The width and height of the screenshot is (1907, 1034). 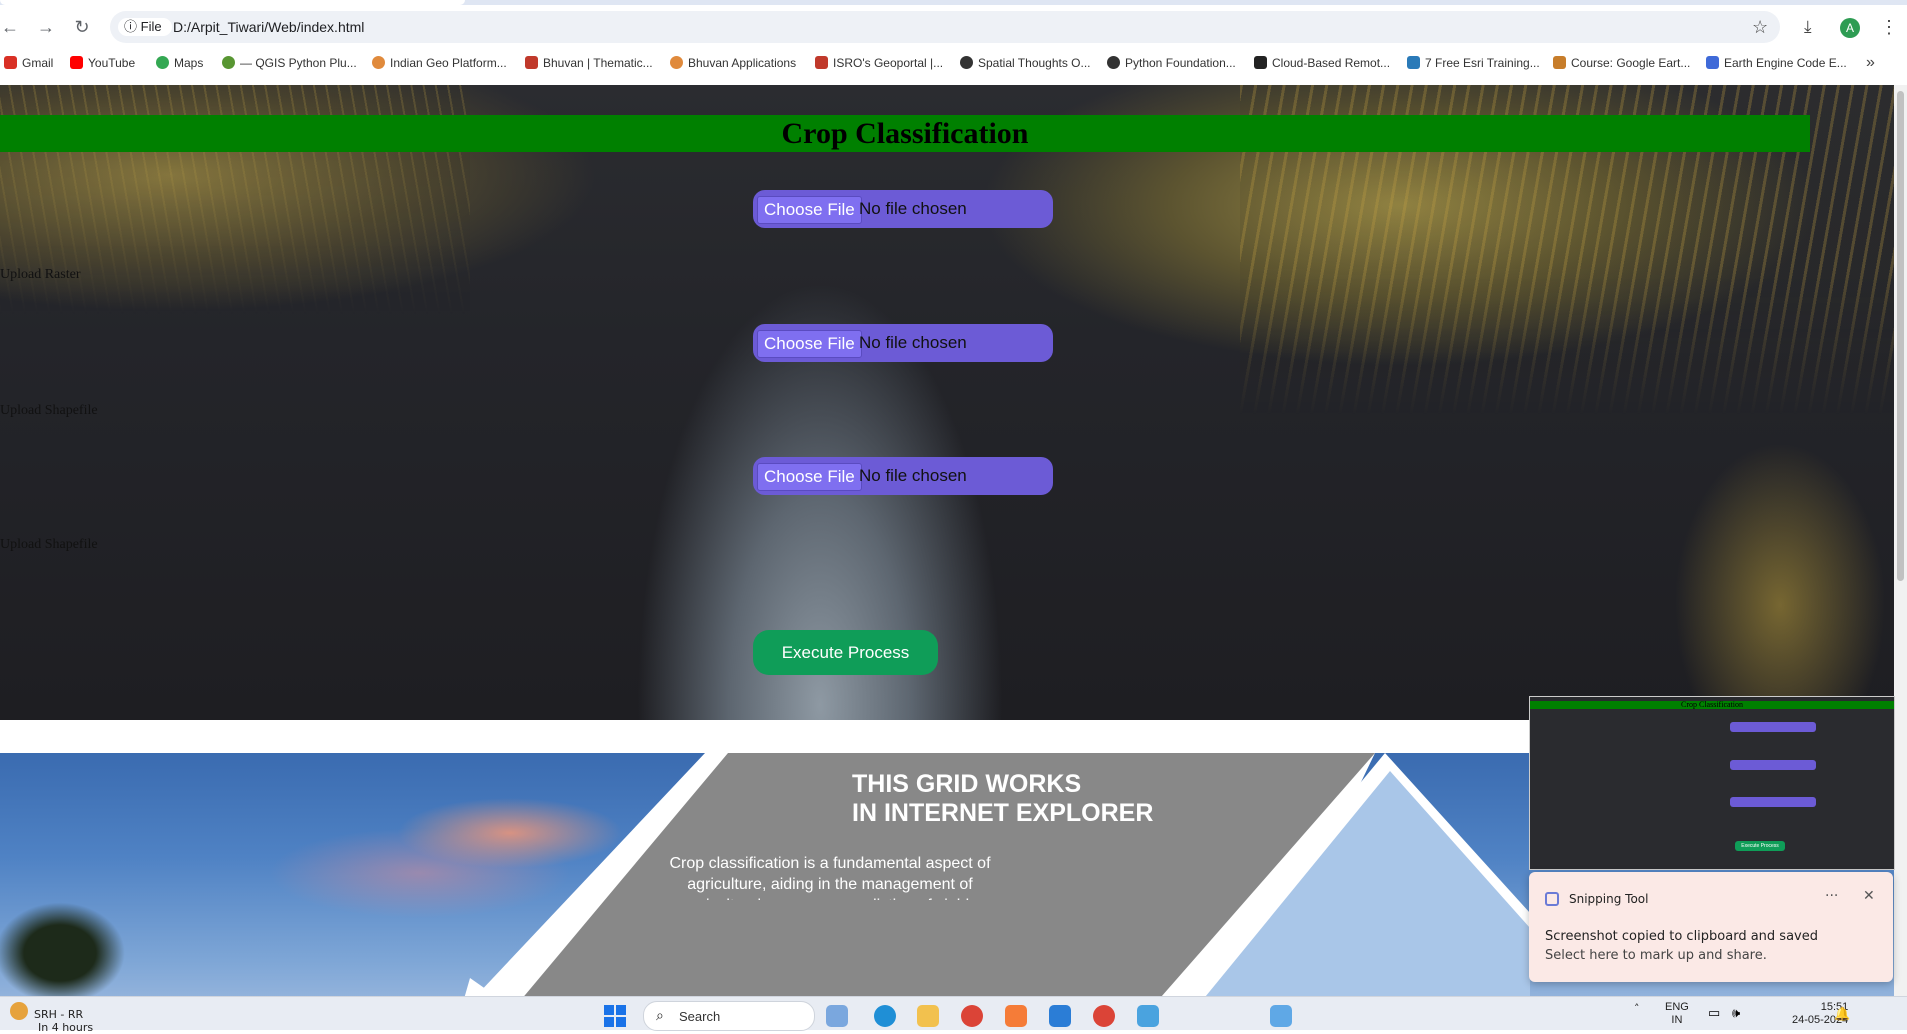 I want to click on page-title: Crop Classification, so click(x=905, y=133).